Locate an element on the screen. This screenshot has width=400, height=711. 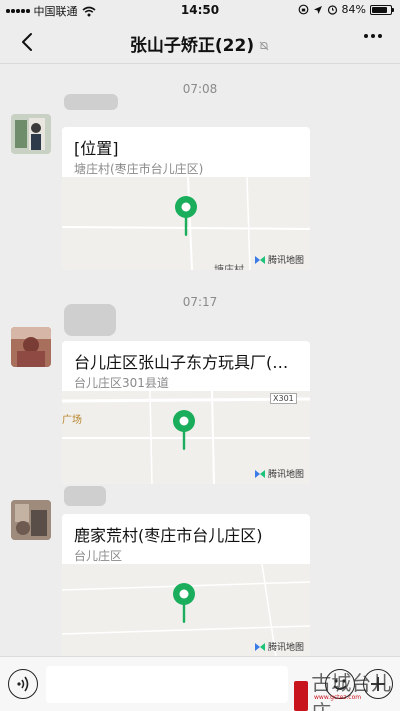
more-options-button is located at coordinates (373, 36).